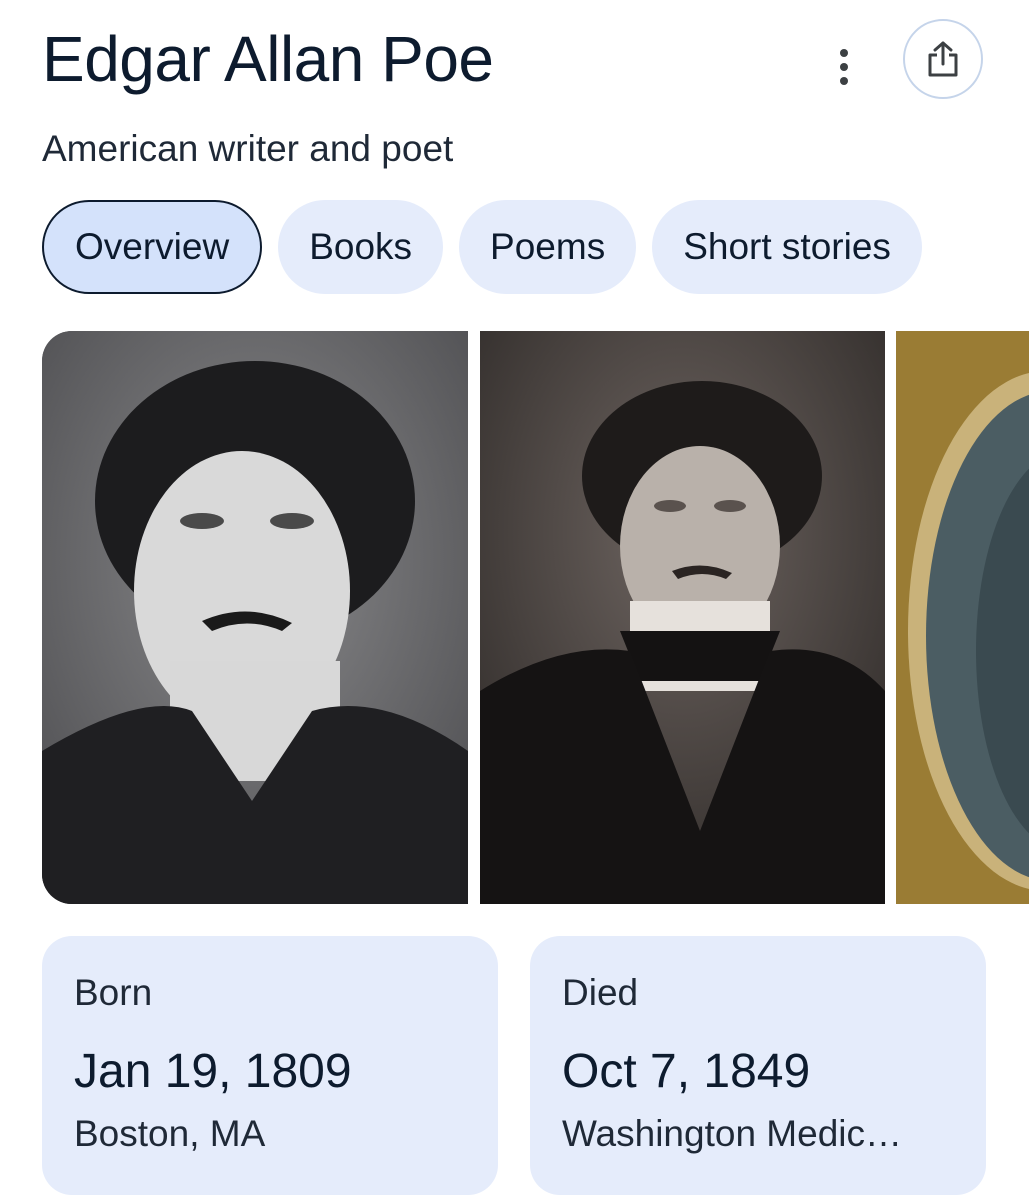  Describe the element at coordinates (686, 1071) in the screenshot. I see `died-date: Oct 7, 1849` at that location.